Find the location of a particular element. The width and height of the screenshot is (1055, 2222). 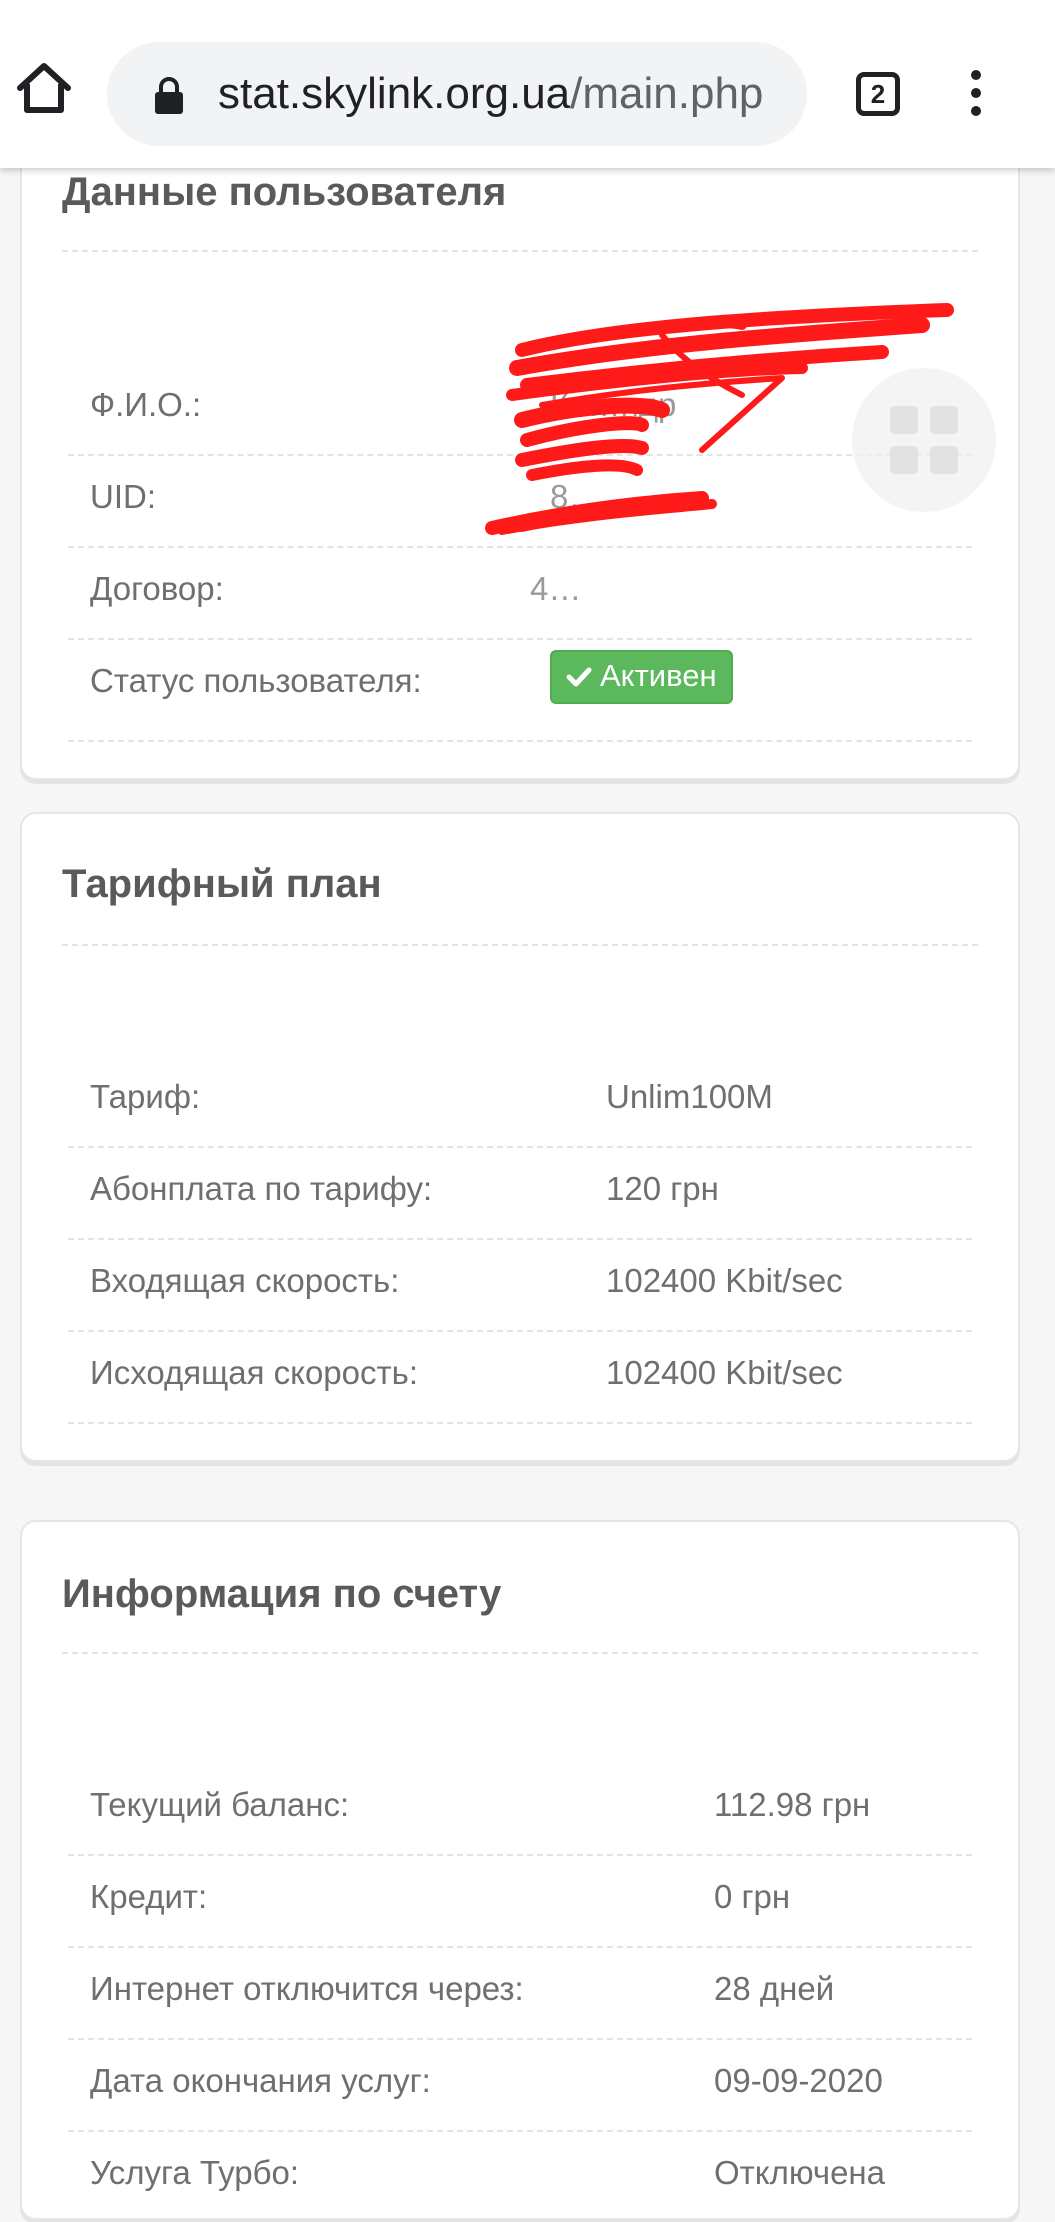

tab-switcher-button: 2 is located at coordinates (878, 94).